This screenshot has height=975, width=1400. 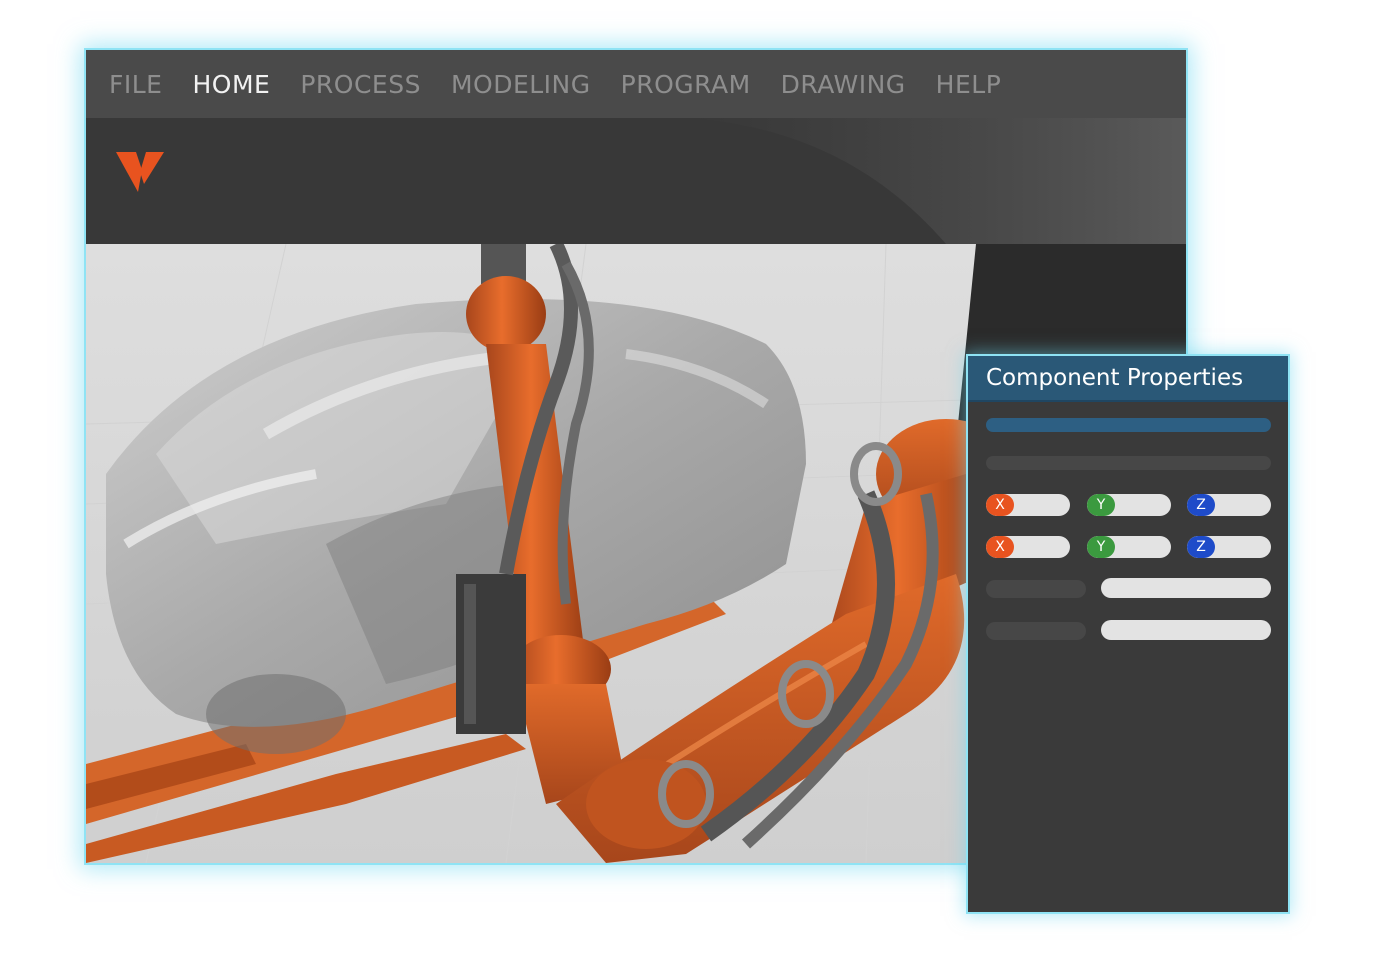 I want to click on menu-file: FILE, so click(x=135, y=84).